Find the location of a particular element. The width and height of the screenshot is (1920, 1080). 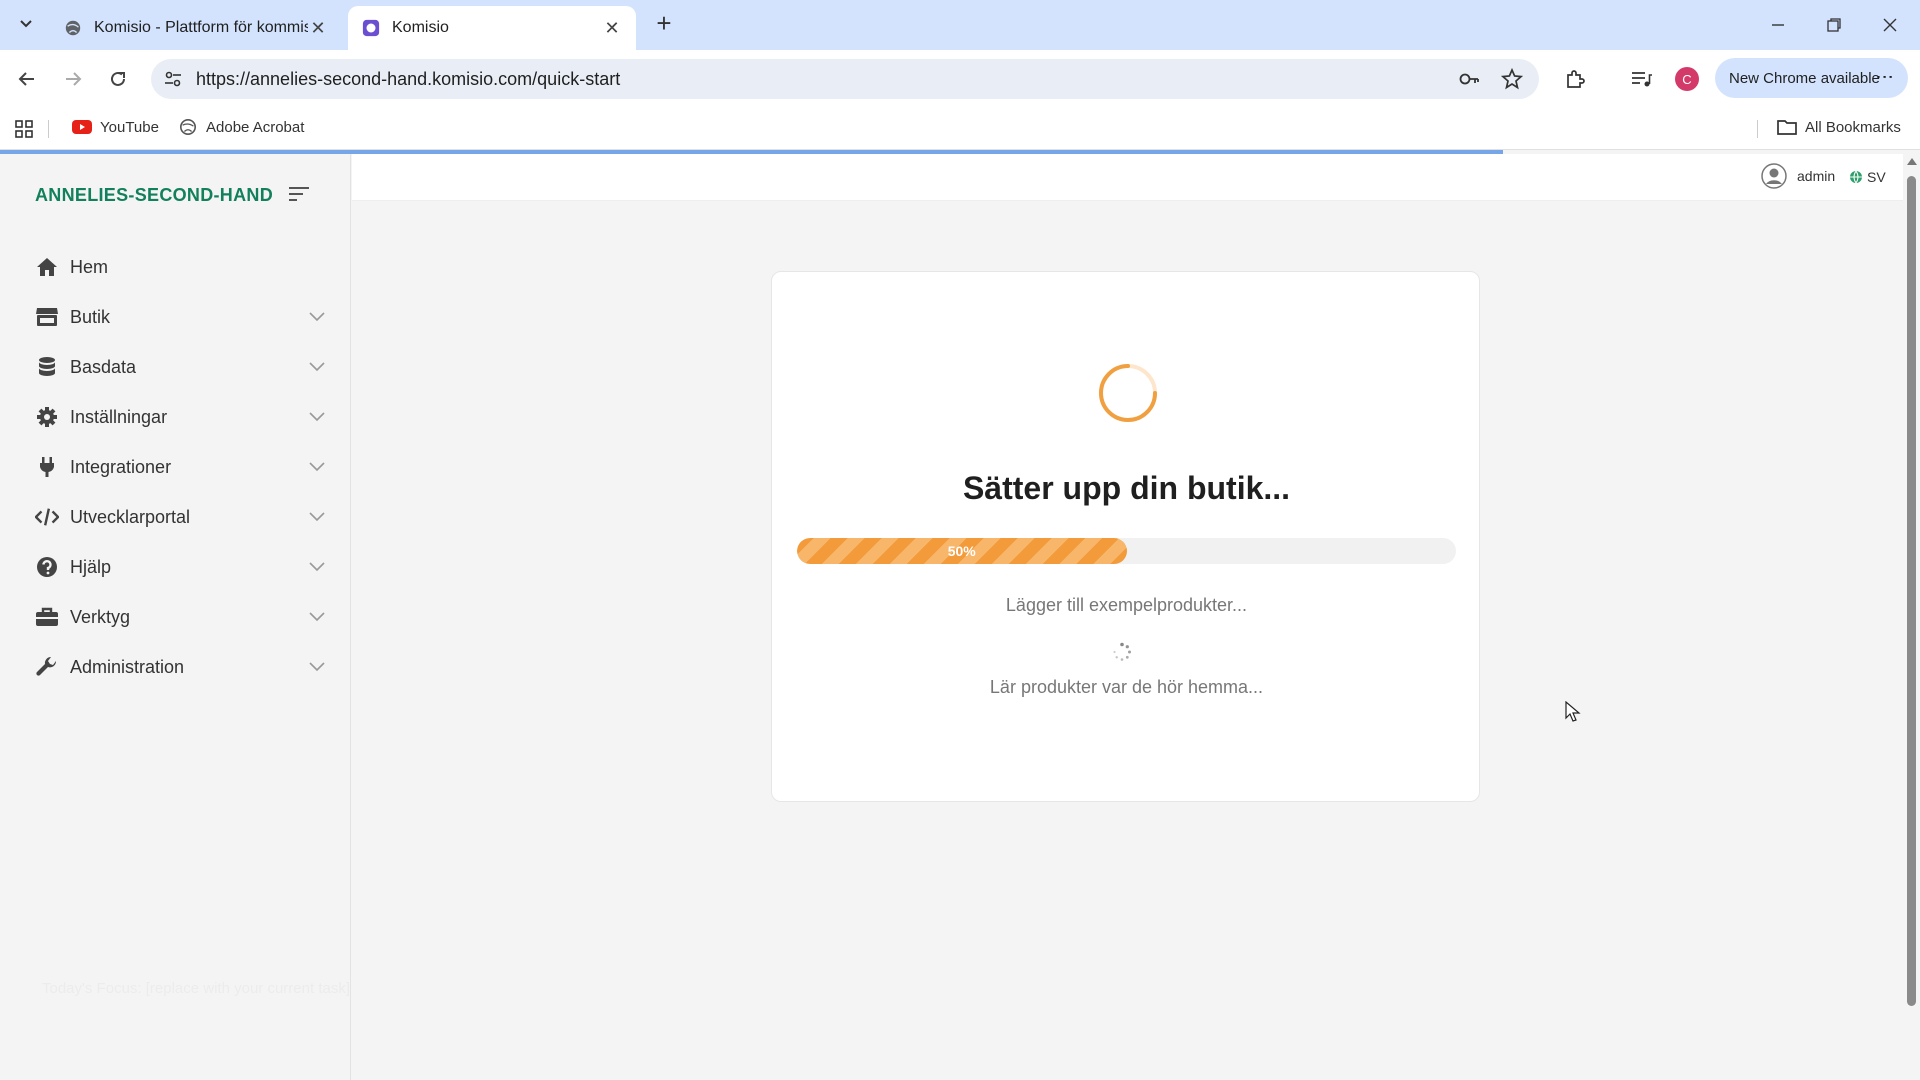

bookmark-star-icon is located at coordinates (1512, 79).